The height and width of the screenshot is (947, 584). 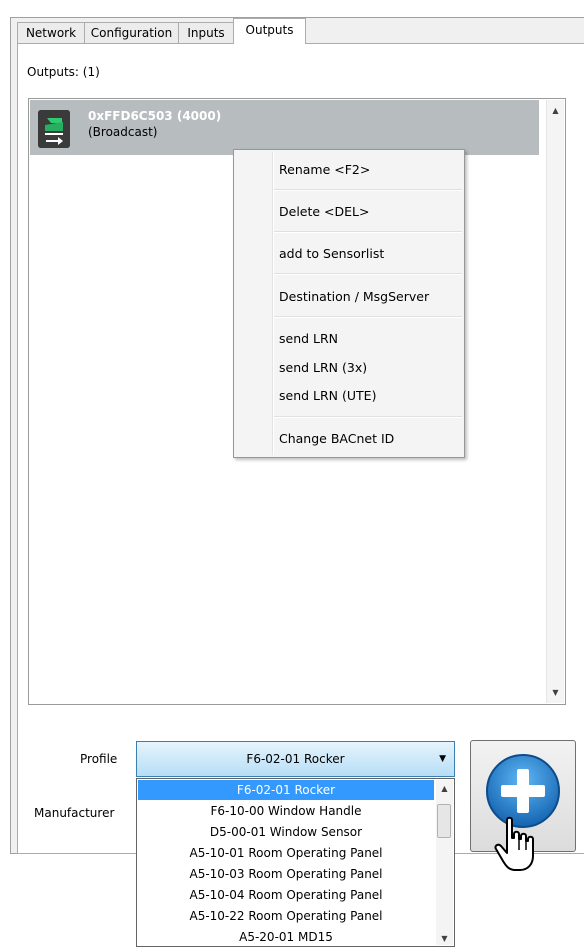 What do you see at coordinates (442, 759) in the screenshot?
I see `chevron-down-icon: ▼` at bounding box center [442, 759].